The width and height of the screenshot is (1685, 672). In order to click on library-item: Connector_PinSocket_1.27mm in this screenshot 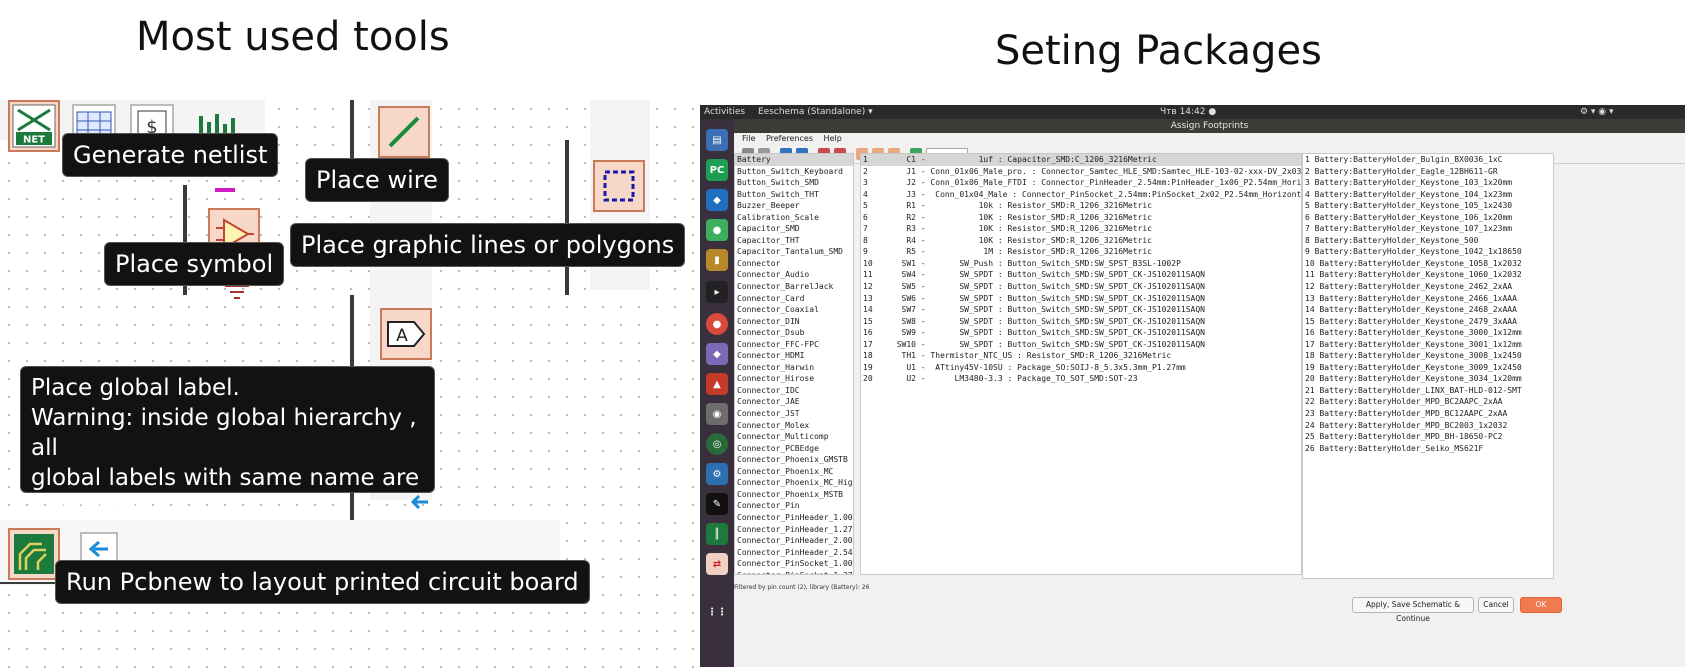, I will do `click(794, 572)`.